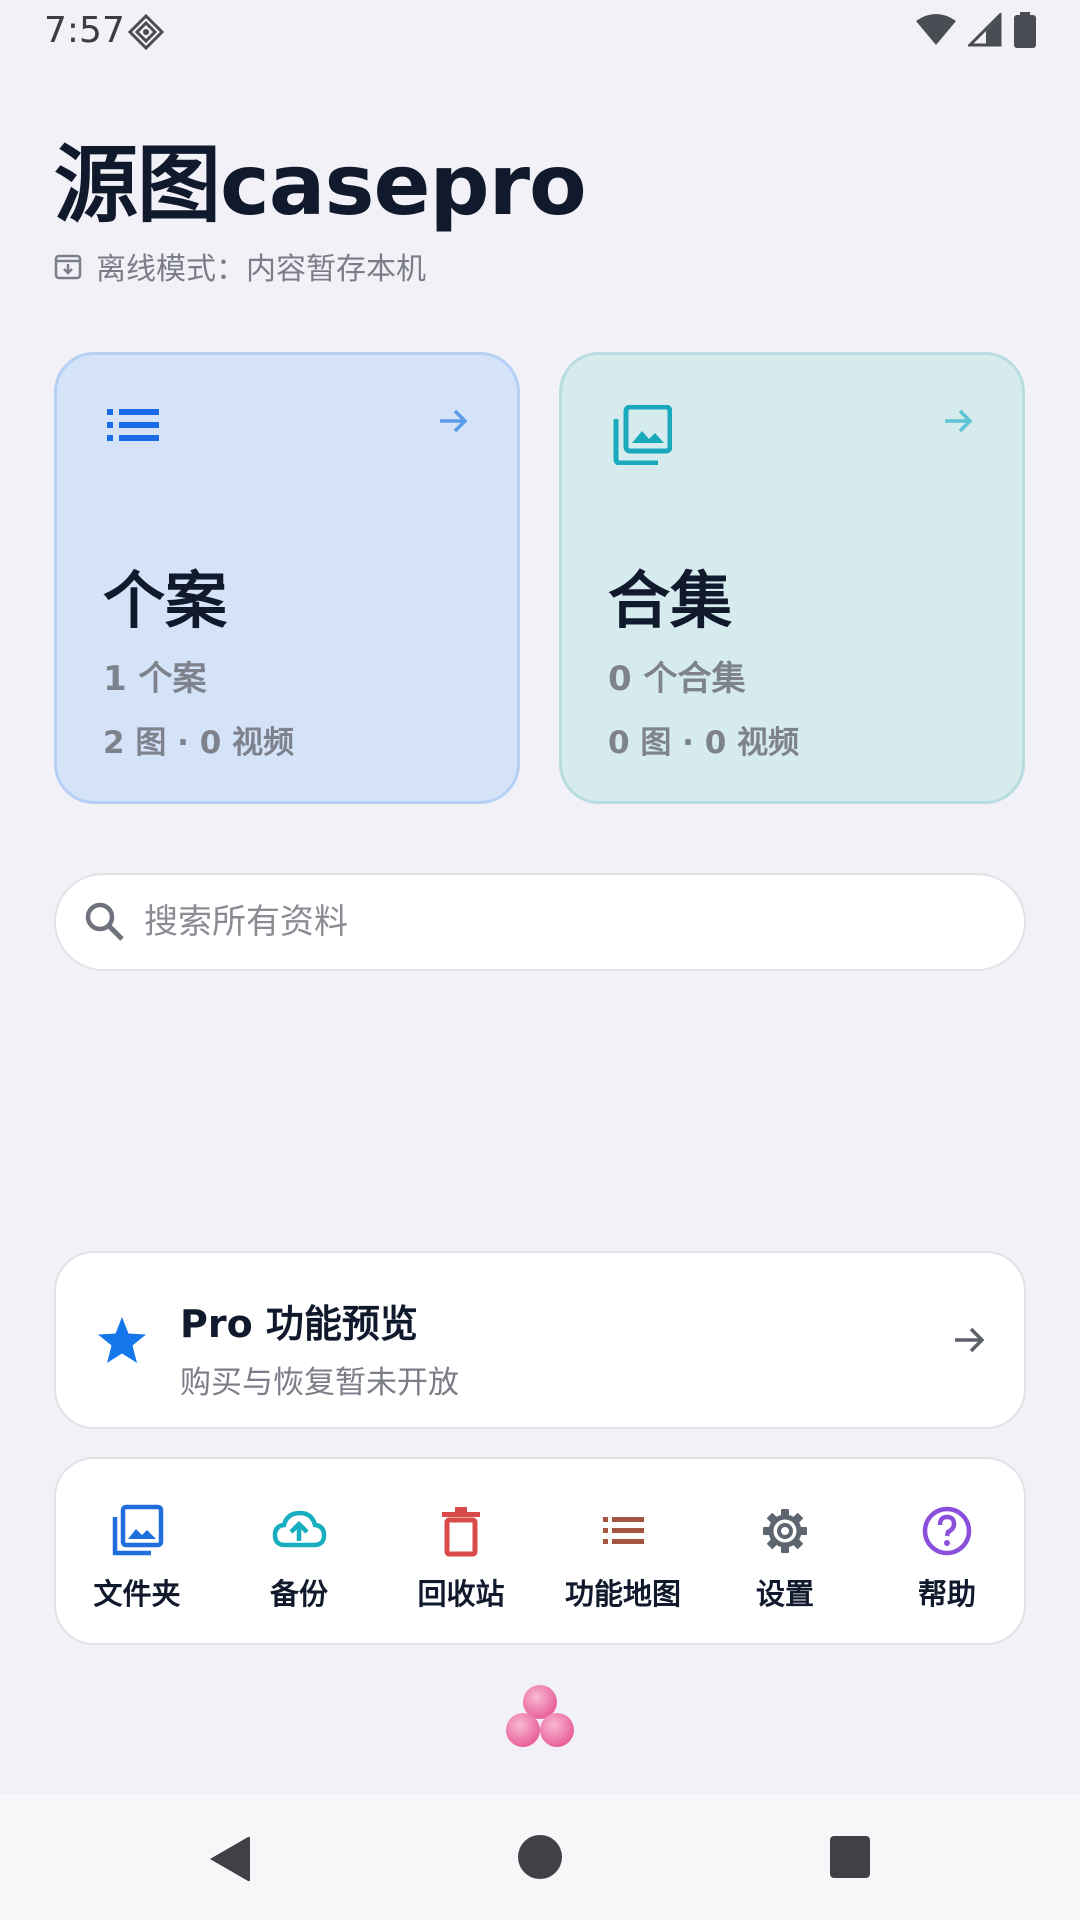  What do you see at coordinates (261, 269) in the screenshot?
I see `offline-text: 离线模式：内容暂存本机` at bounding box center [261, 269].